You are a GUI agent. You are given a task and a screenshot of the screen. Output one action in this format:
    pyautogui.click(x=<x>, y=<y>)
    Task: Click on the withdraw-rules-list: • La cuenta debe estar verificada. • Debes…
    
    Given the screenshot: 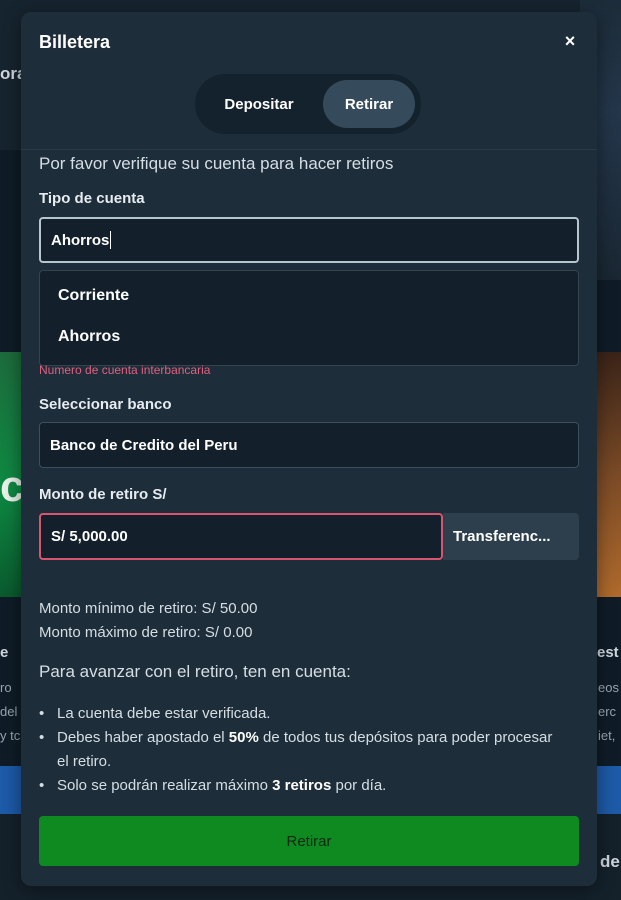 What is the action you would take?
    pyautogui.click(x=299, y=750)
    